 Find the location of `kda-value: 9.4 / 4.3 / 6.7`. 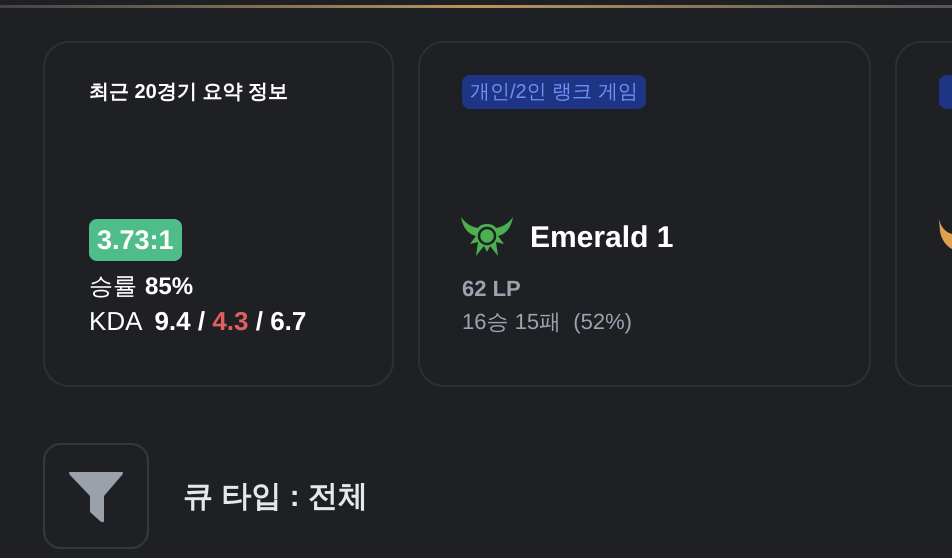

kda-value: 9.4 / 4.3 / 6.7 is located at coordinates (230, 321).